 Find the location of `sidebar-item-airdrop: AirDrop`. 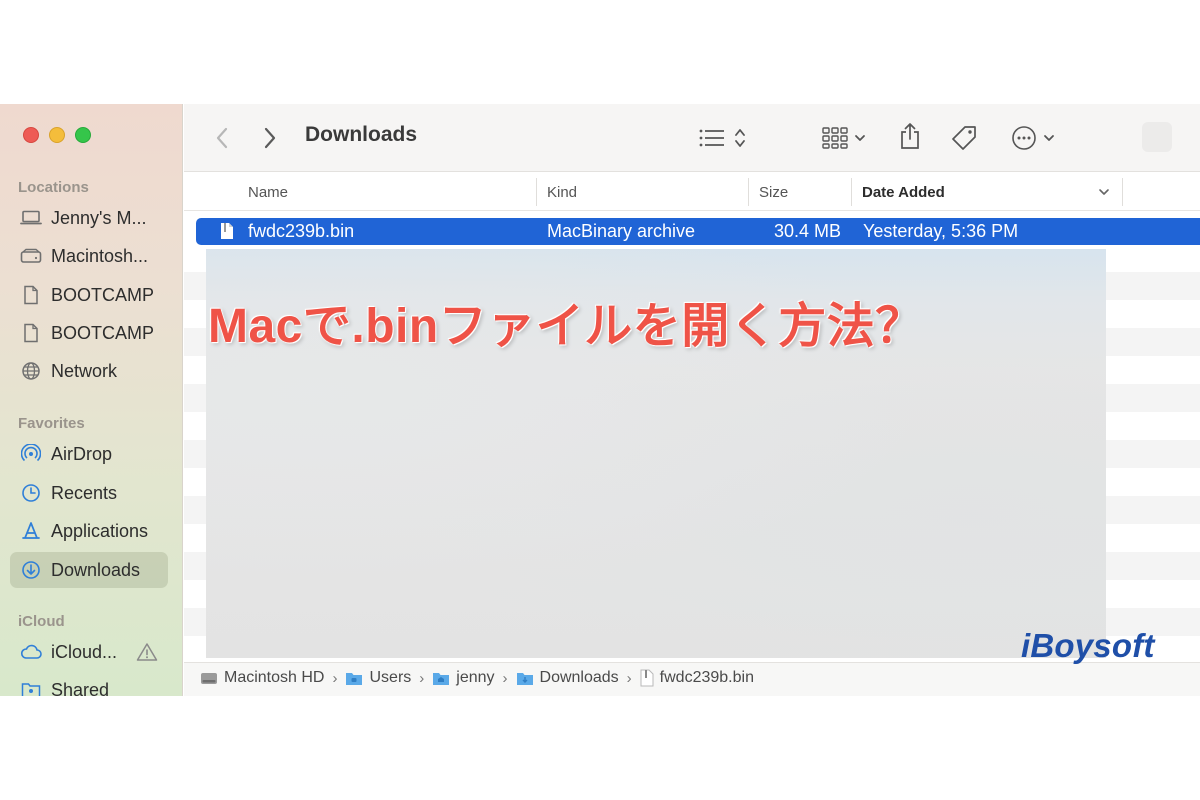

sidebar-item-airdrop: AirDrop is located at coordinates (89, 454).